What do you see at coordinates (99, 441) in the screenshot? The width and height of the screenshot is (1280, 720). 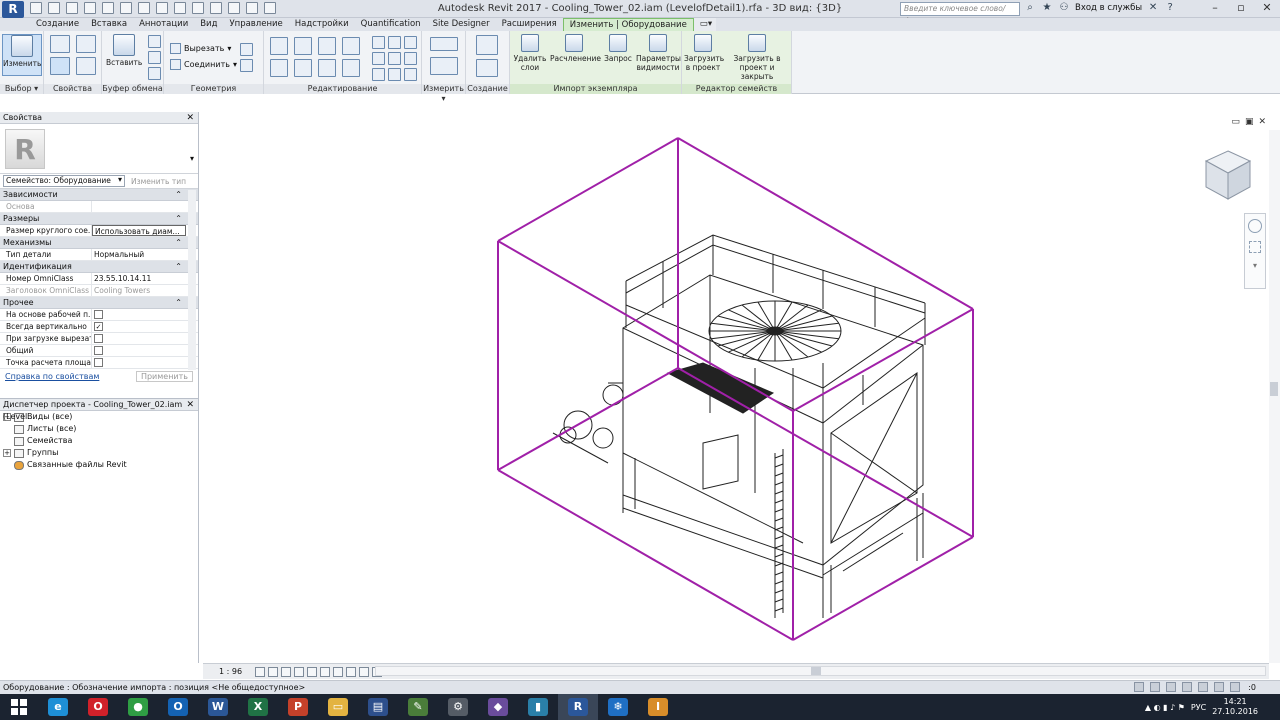 I see `tree-item: Семейства` at bounding box center [99, 441].